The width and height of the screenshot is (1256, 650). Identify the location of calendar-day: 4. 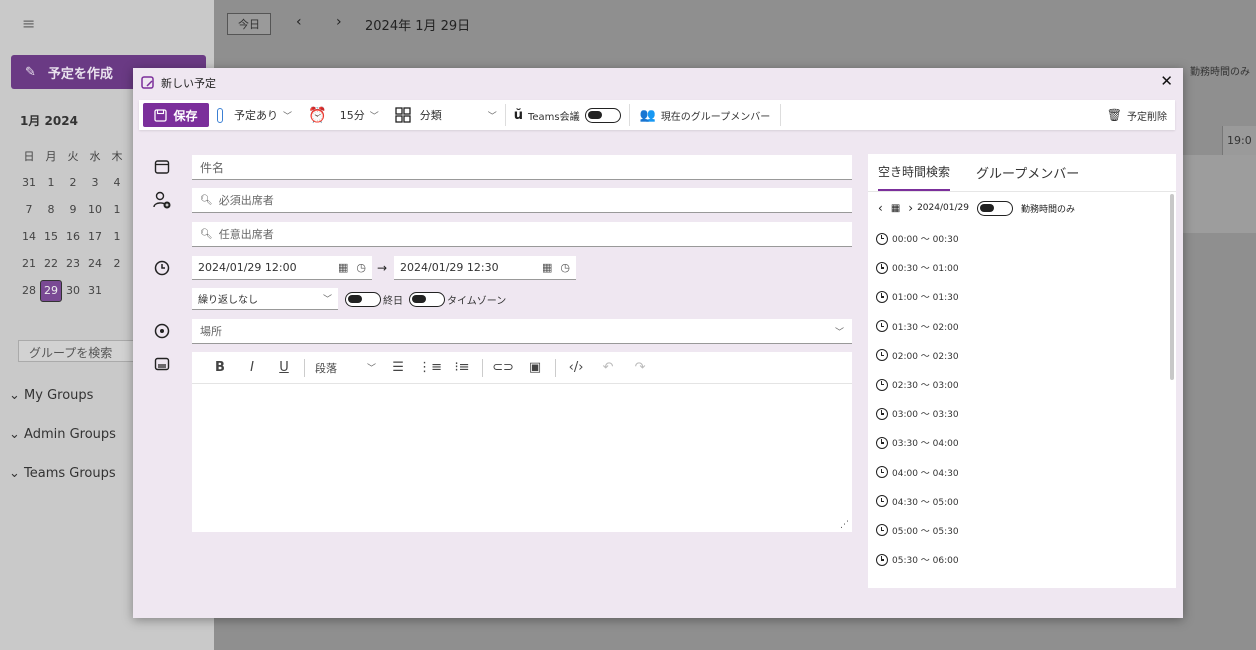
(117, 182).